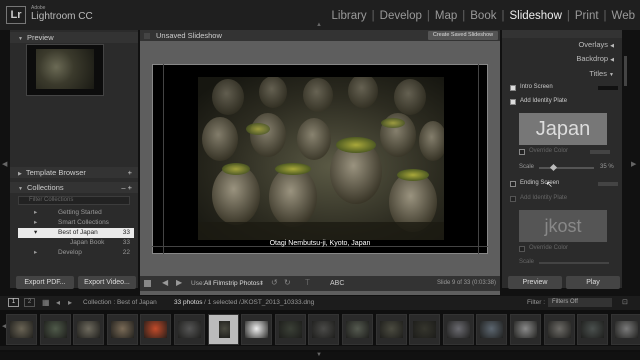 The image size is (640, 360). I want to click on collection-develop: ▸ Develop 22, so click(76, 253).